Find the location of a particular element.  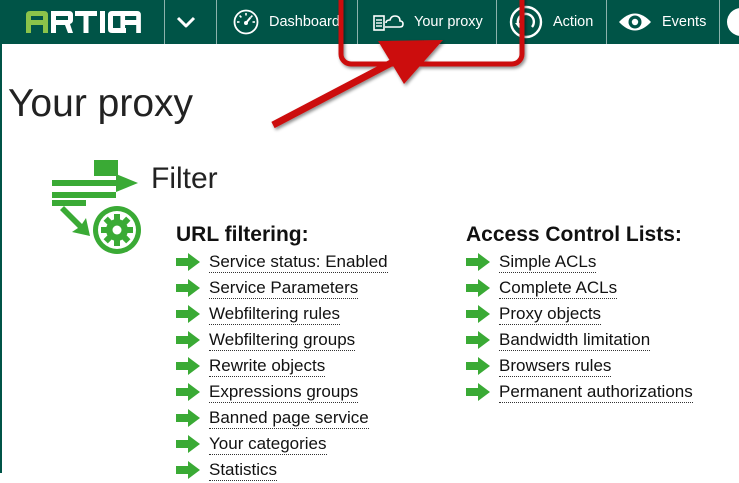

link-webfiltering-rules: Webfiltering rules is located at coordinates (275, 314).